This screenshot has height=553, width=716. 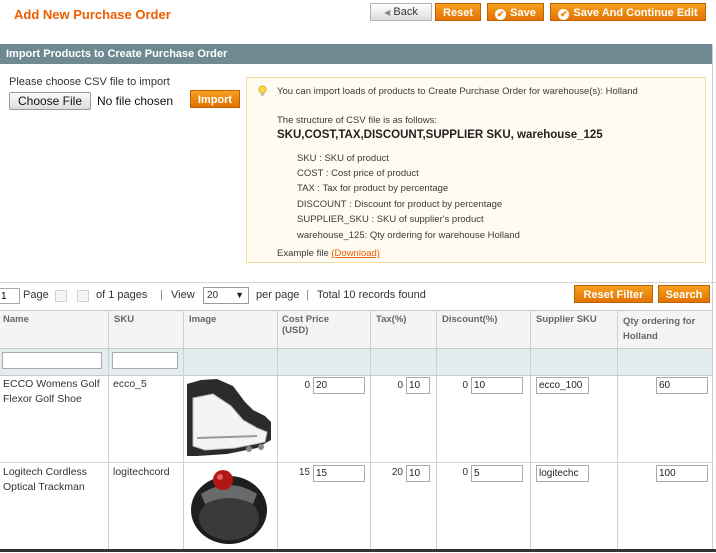 What do you see at coordinates (635, 13) in the screenshot?
I see `save-continue-label: Save And Continue Edit` at bounding box center [635, 13].